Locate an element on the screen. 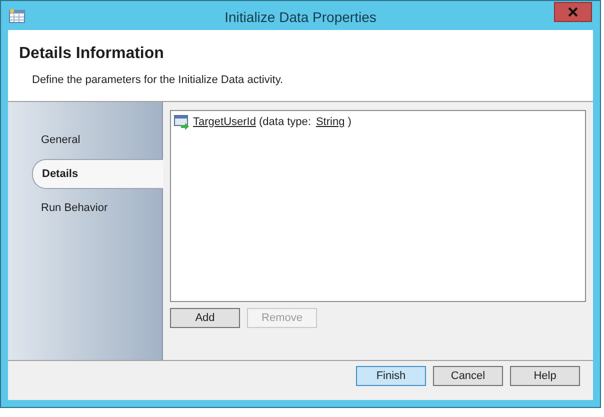  table-icon is located at coordinates (17, 15).